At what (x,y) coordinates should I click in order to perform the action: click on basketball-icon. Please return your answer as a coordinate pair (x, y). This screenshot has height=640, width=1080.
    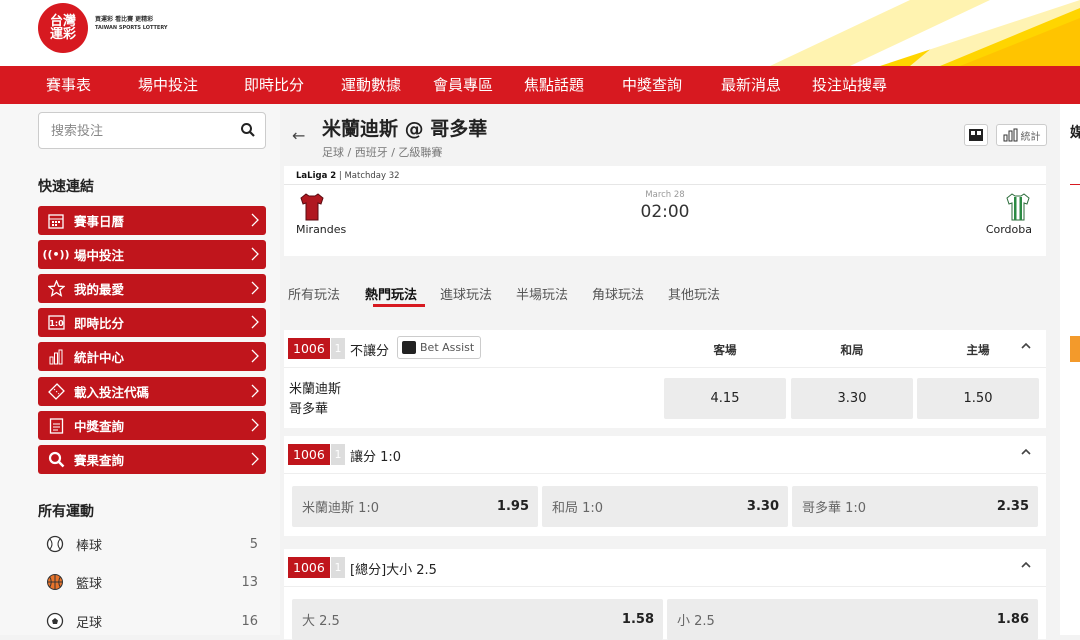
    Looking at the image, I should click on (55, 582).